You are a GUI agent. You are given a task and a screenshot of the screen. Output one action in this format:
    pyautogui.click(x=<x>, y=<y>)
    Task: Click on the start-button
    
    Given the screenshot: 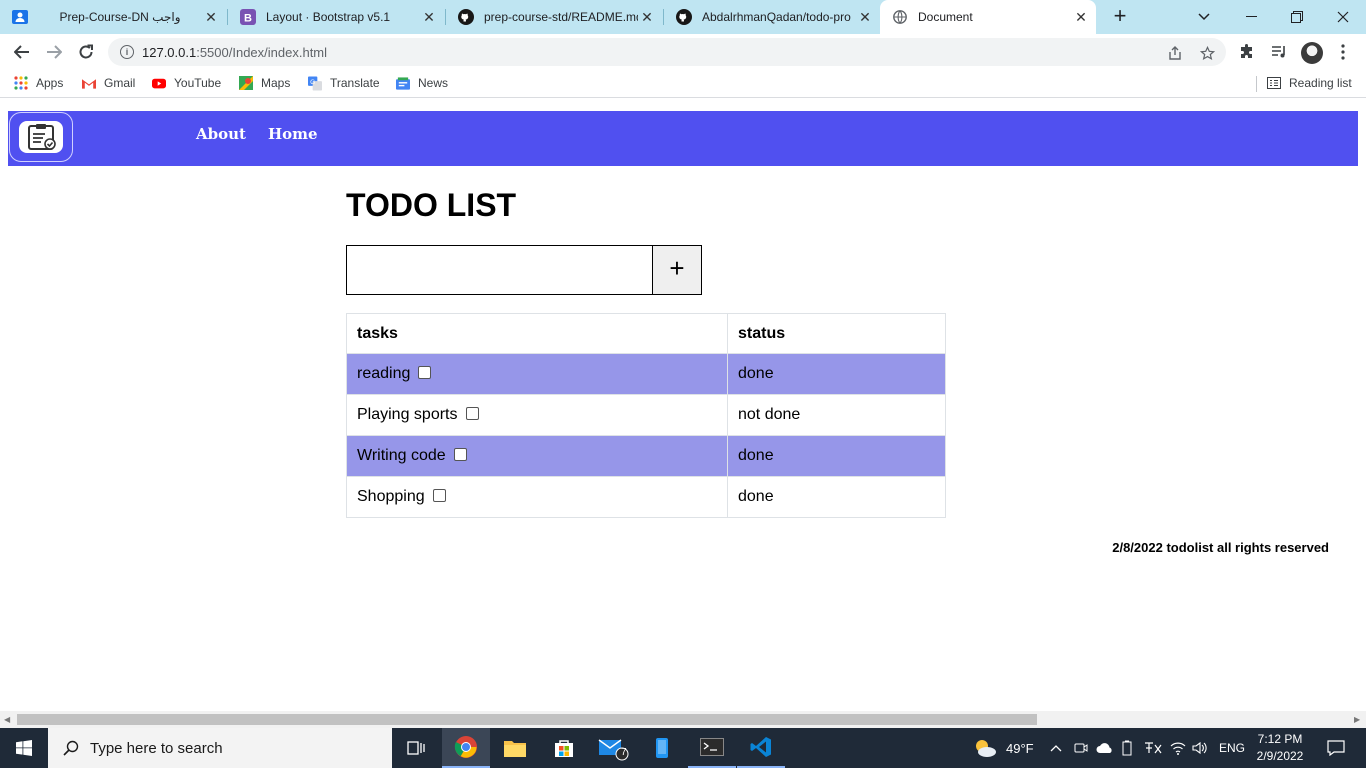 What is the action you would take?
    pyautogui.click(x=24, y=748)
    